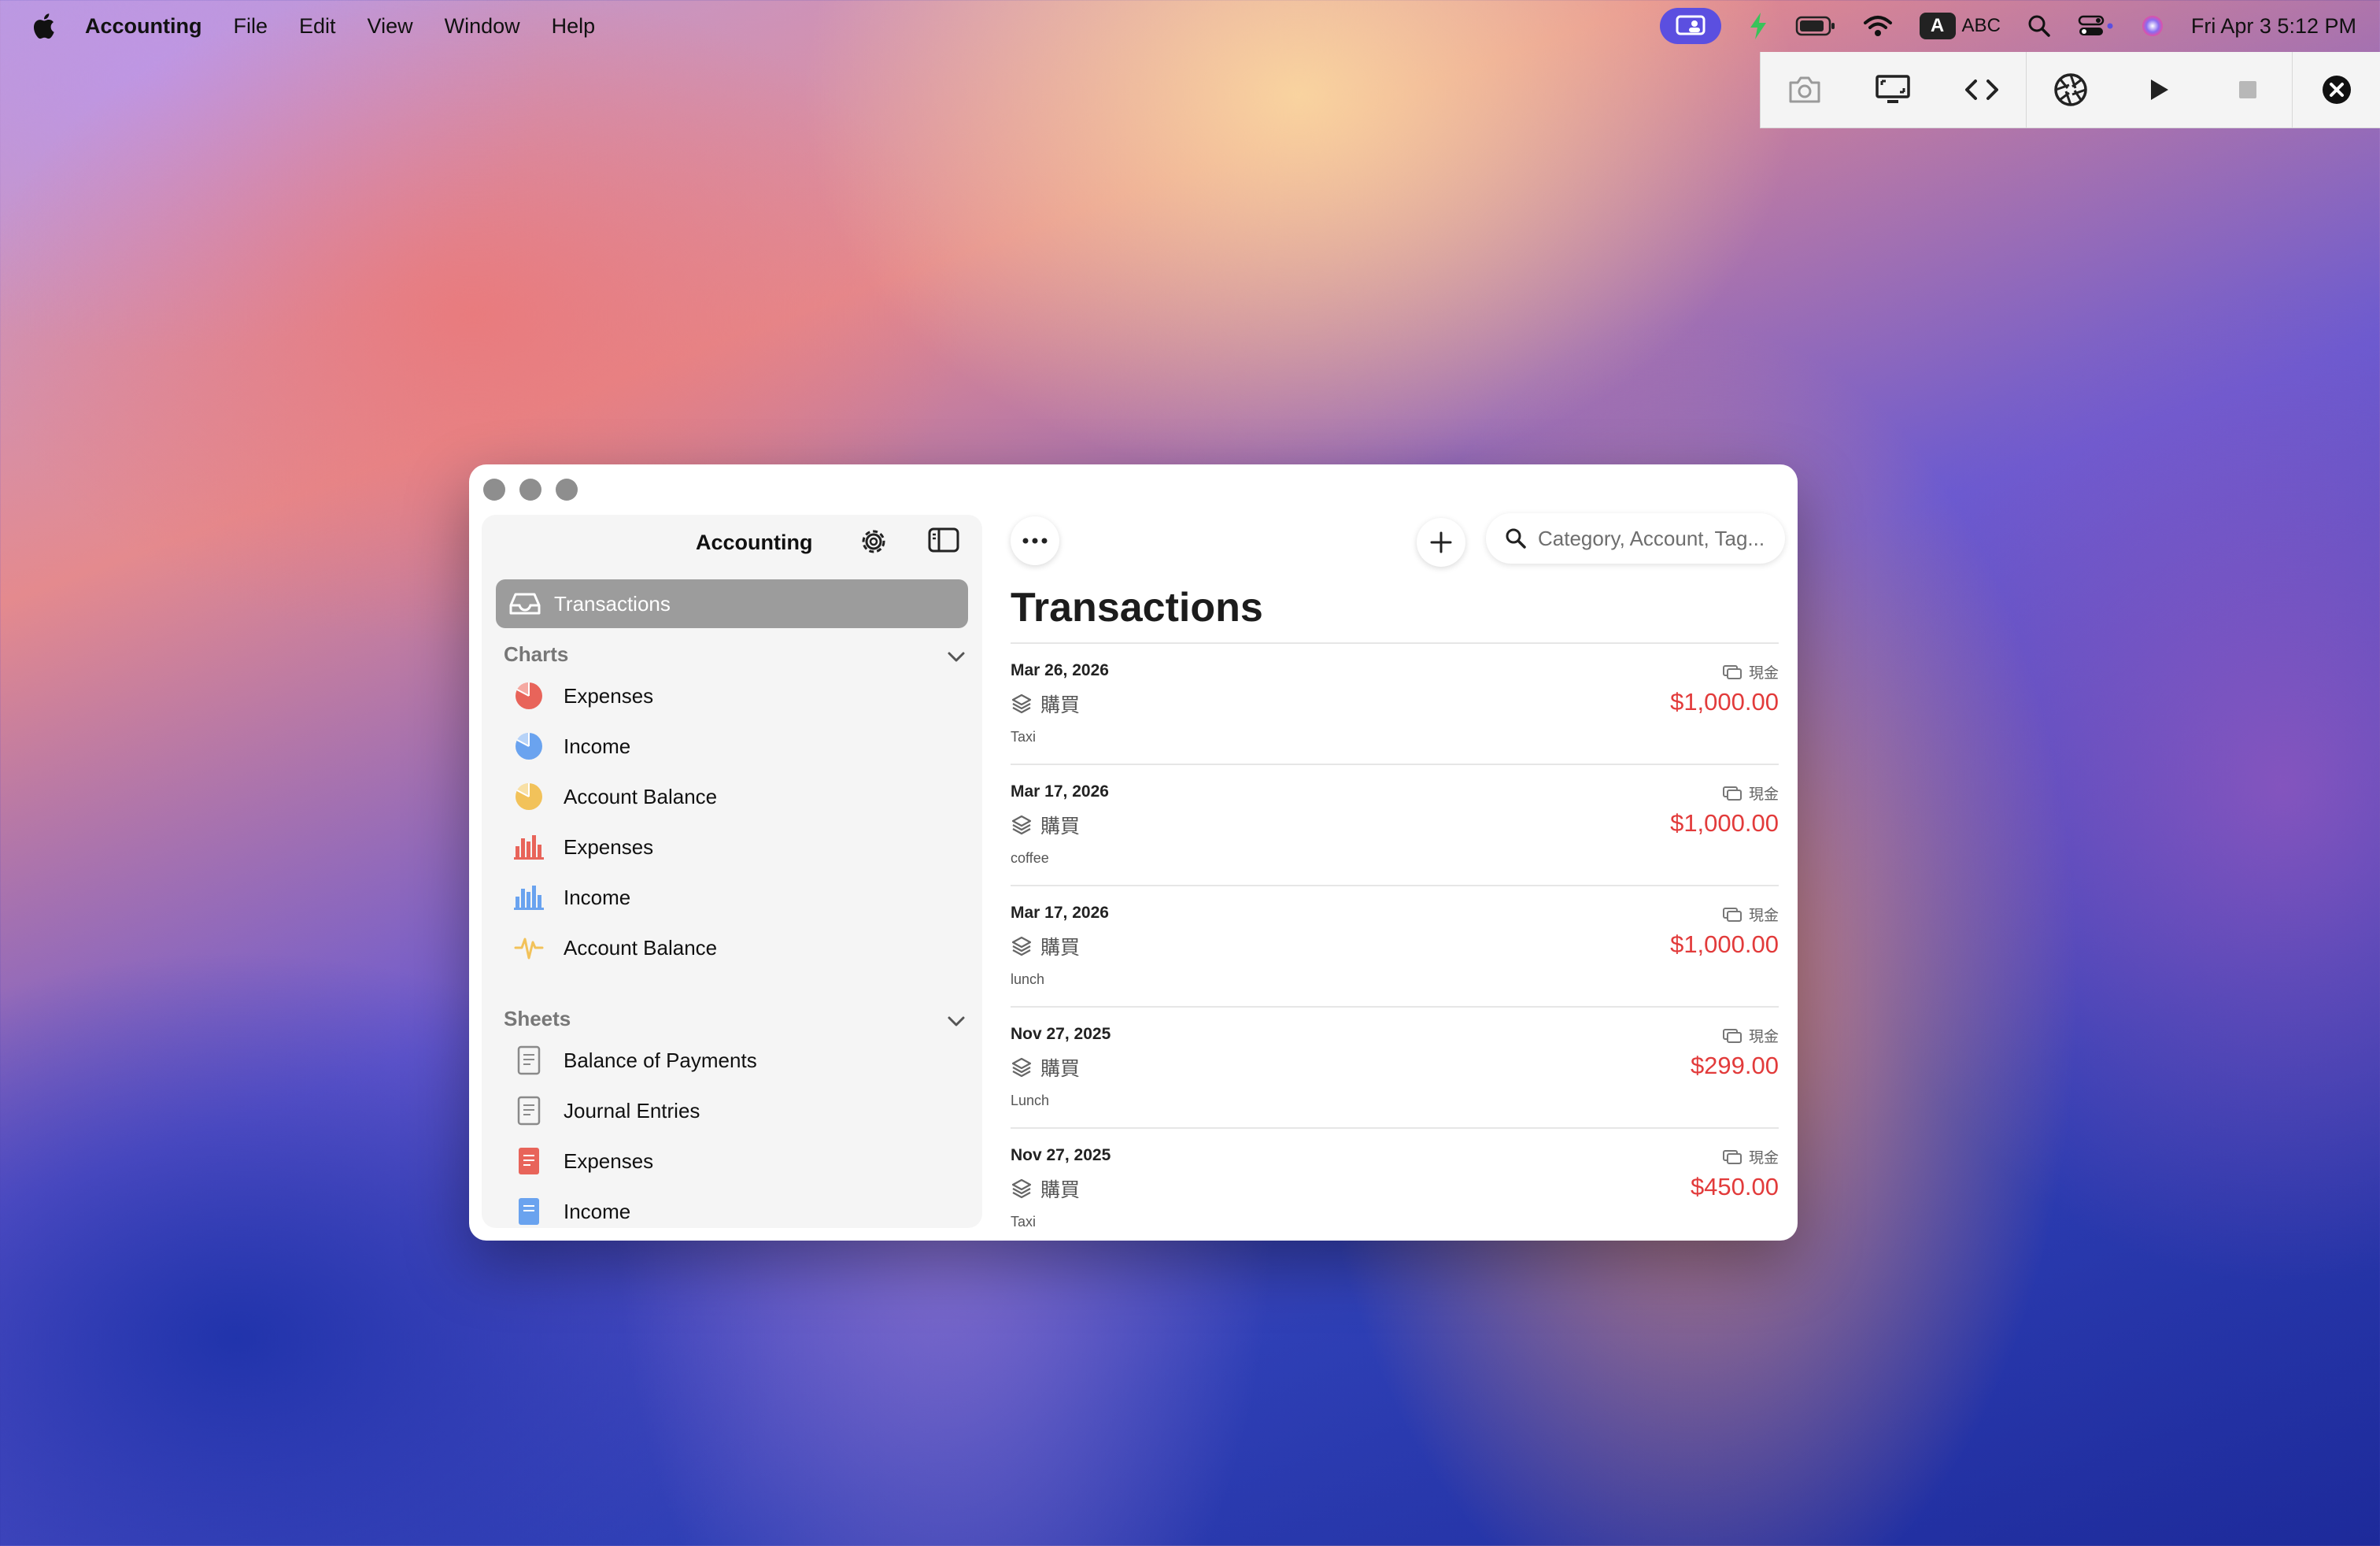 Image resolution: width=2380 pixels, height=1546 pixels. I want to click on transaction-row: Mar 17, 2026 購買 coffee 現金 $1,000.00, so click(1395, 824).